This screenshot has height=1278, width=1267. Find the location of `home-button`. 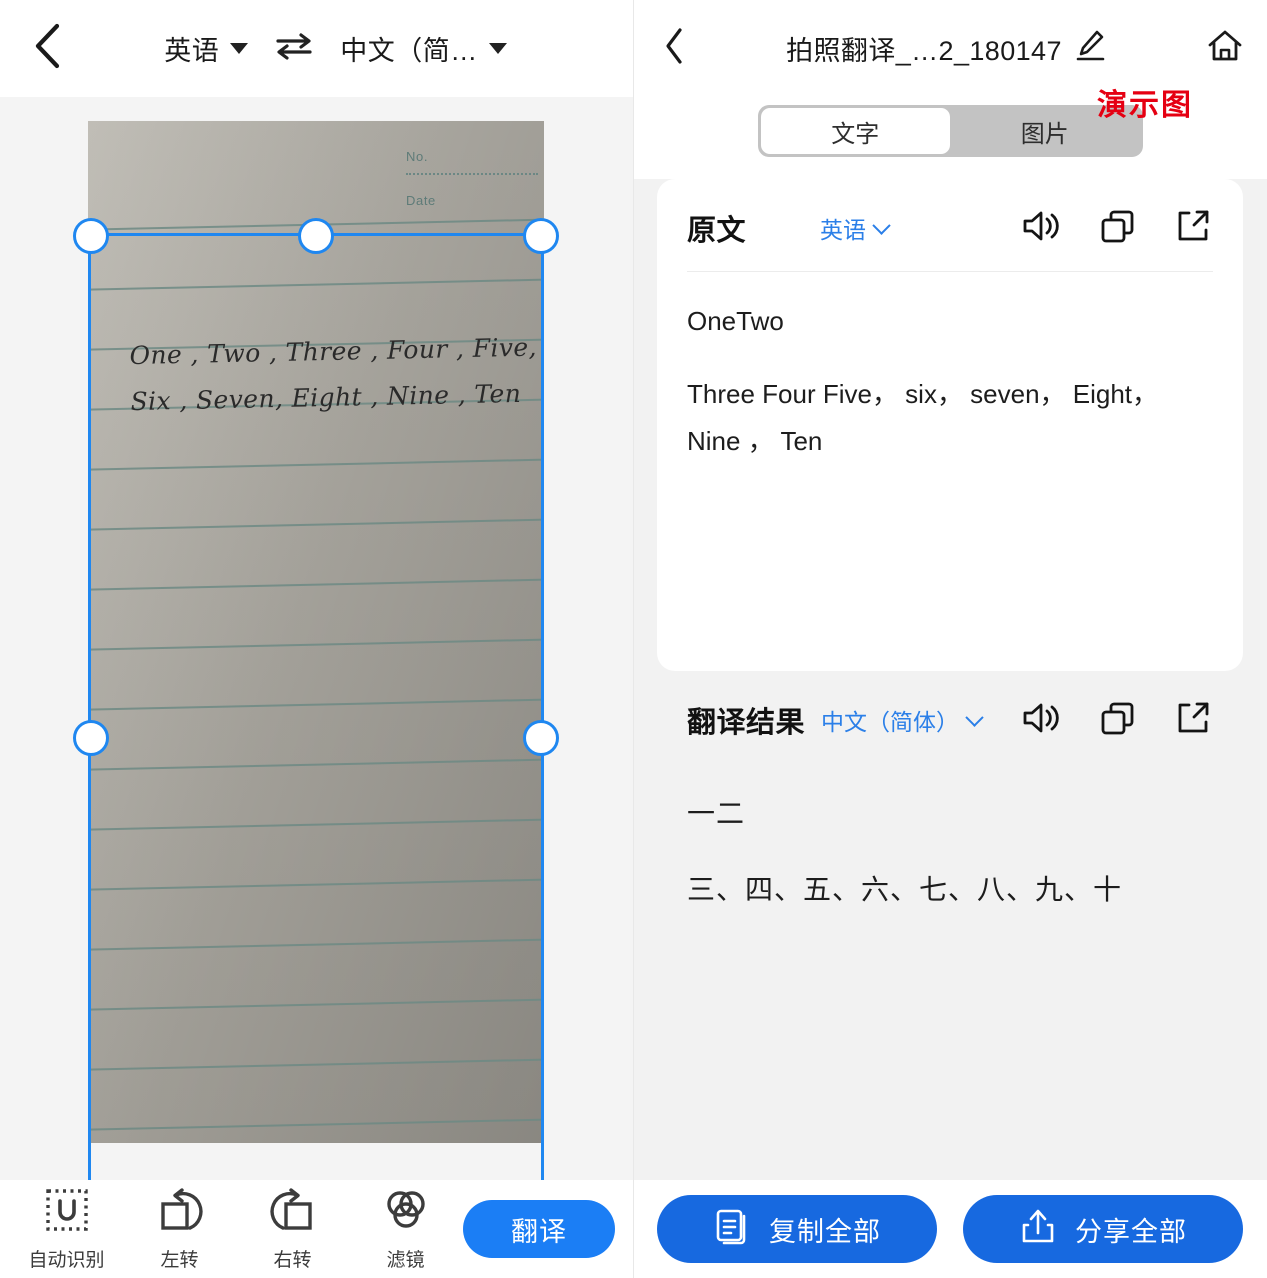

home-button is located at coordinates (1225, 48).